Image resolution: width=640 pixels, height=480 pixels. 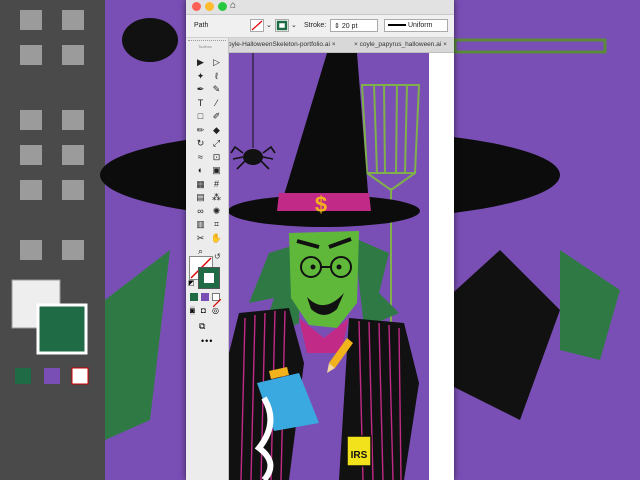 What do you see at coordinates (205, 46) in the screenshot?
I see `tools-panel-title: Toolbox` at bounding box center [205, 46].